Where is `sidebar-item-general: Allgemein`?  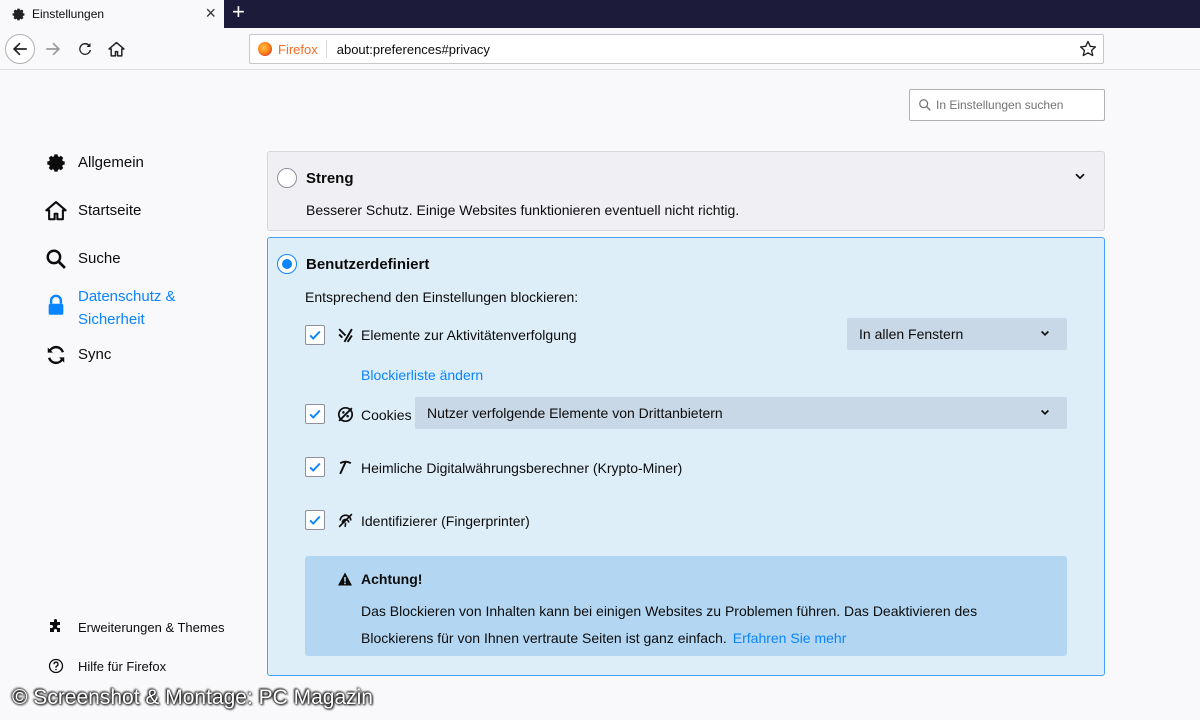
sidebar-item-general: Allgemein is located at coordinates (94, 163).